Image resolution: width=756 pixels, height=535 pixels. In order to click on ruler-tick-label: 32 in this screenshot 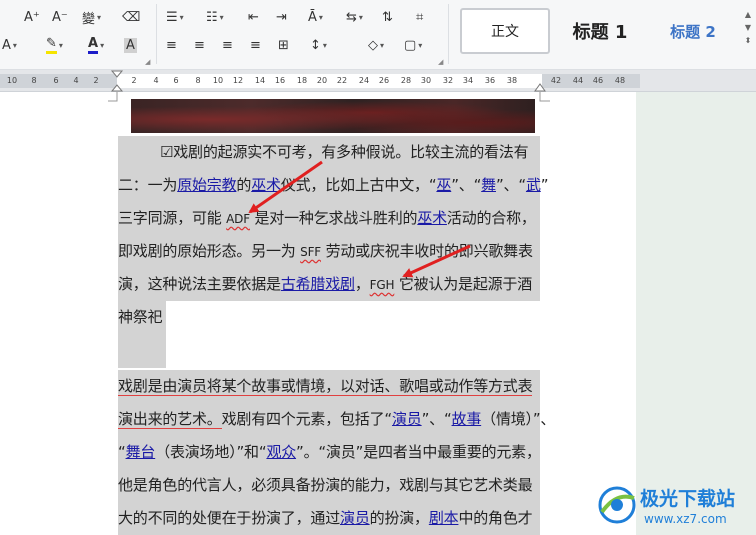, I will do `click(448, 80)`.